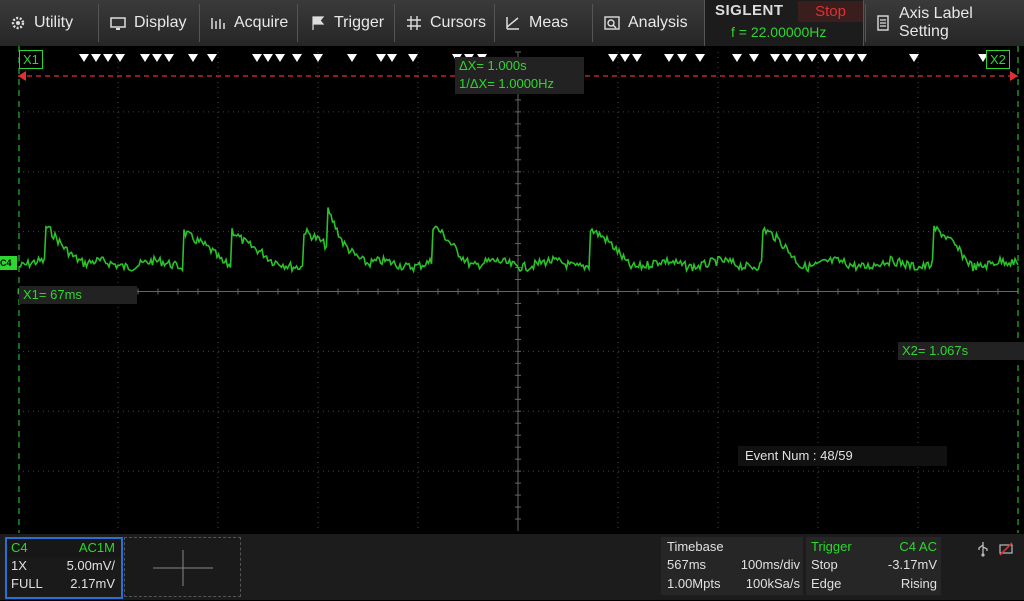 The image size is (1024, 601). I want to click on timebase-sample-rate: 100kSa/s, so click(772, 583).